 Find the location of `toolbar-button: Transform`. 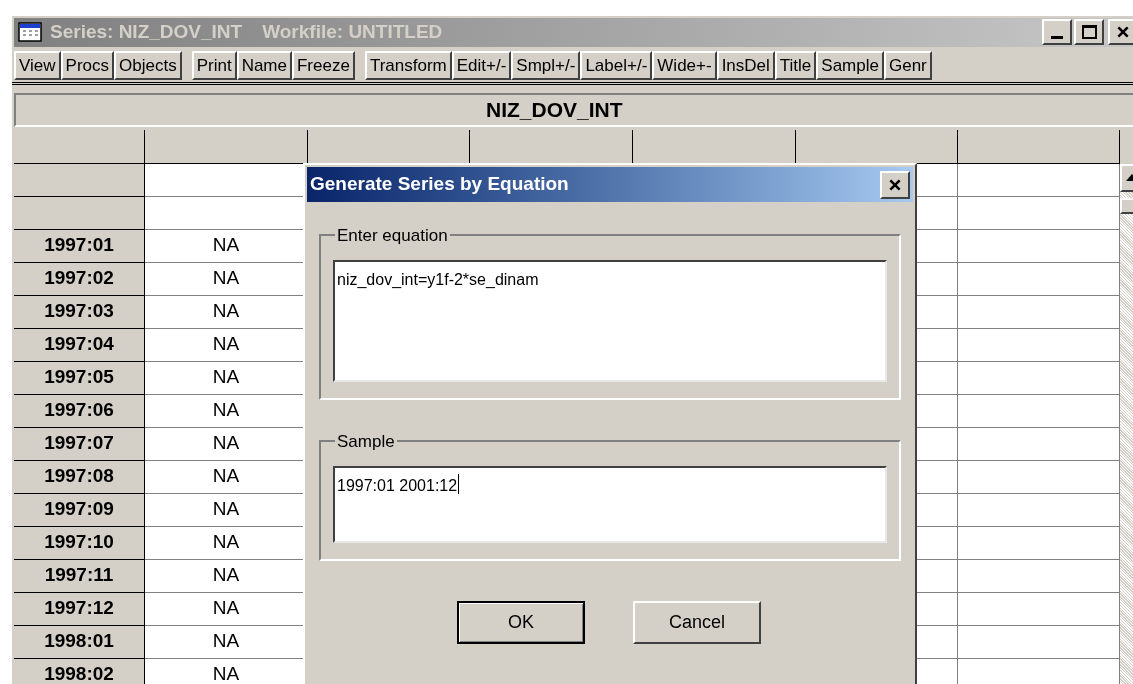

toolbar-button: Transform is located at coordinates (408, 65).